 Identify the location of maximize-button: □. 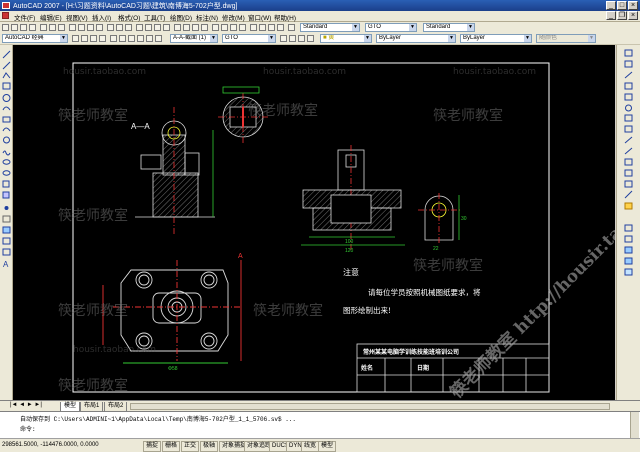
(622, 5).